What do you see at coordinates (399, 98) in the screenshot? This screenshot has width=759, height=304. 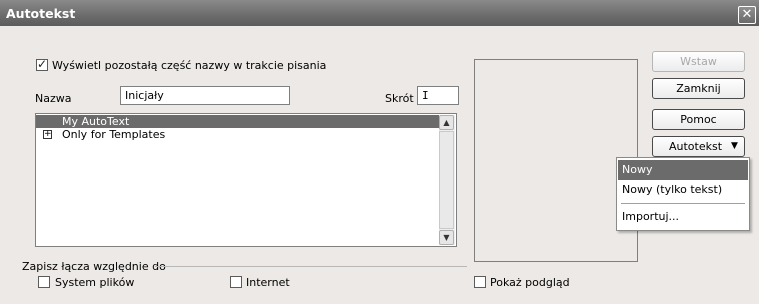 I see `shortcut-label: Skrót` at bounding box center [399, 98].